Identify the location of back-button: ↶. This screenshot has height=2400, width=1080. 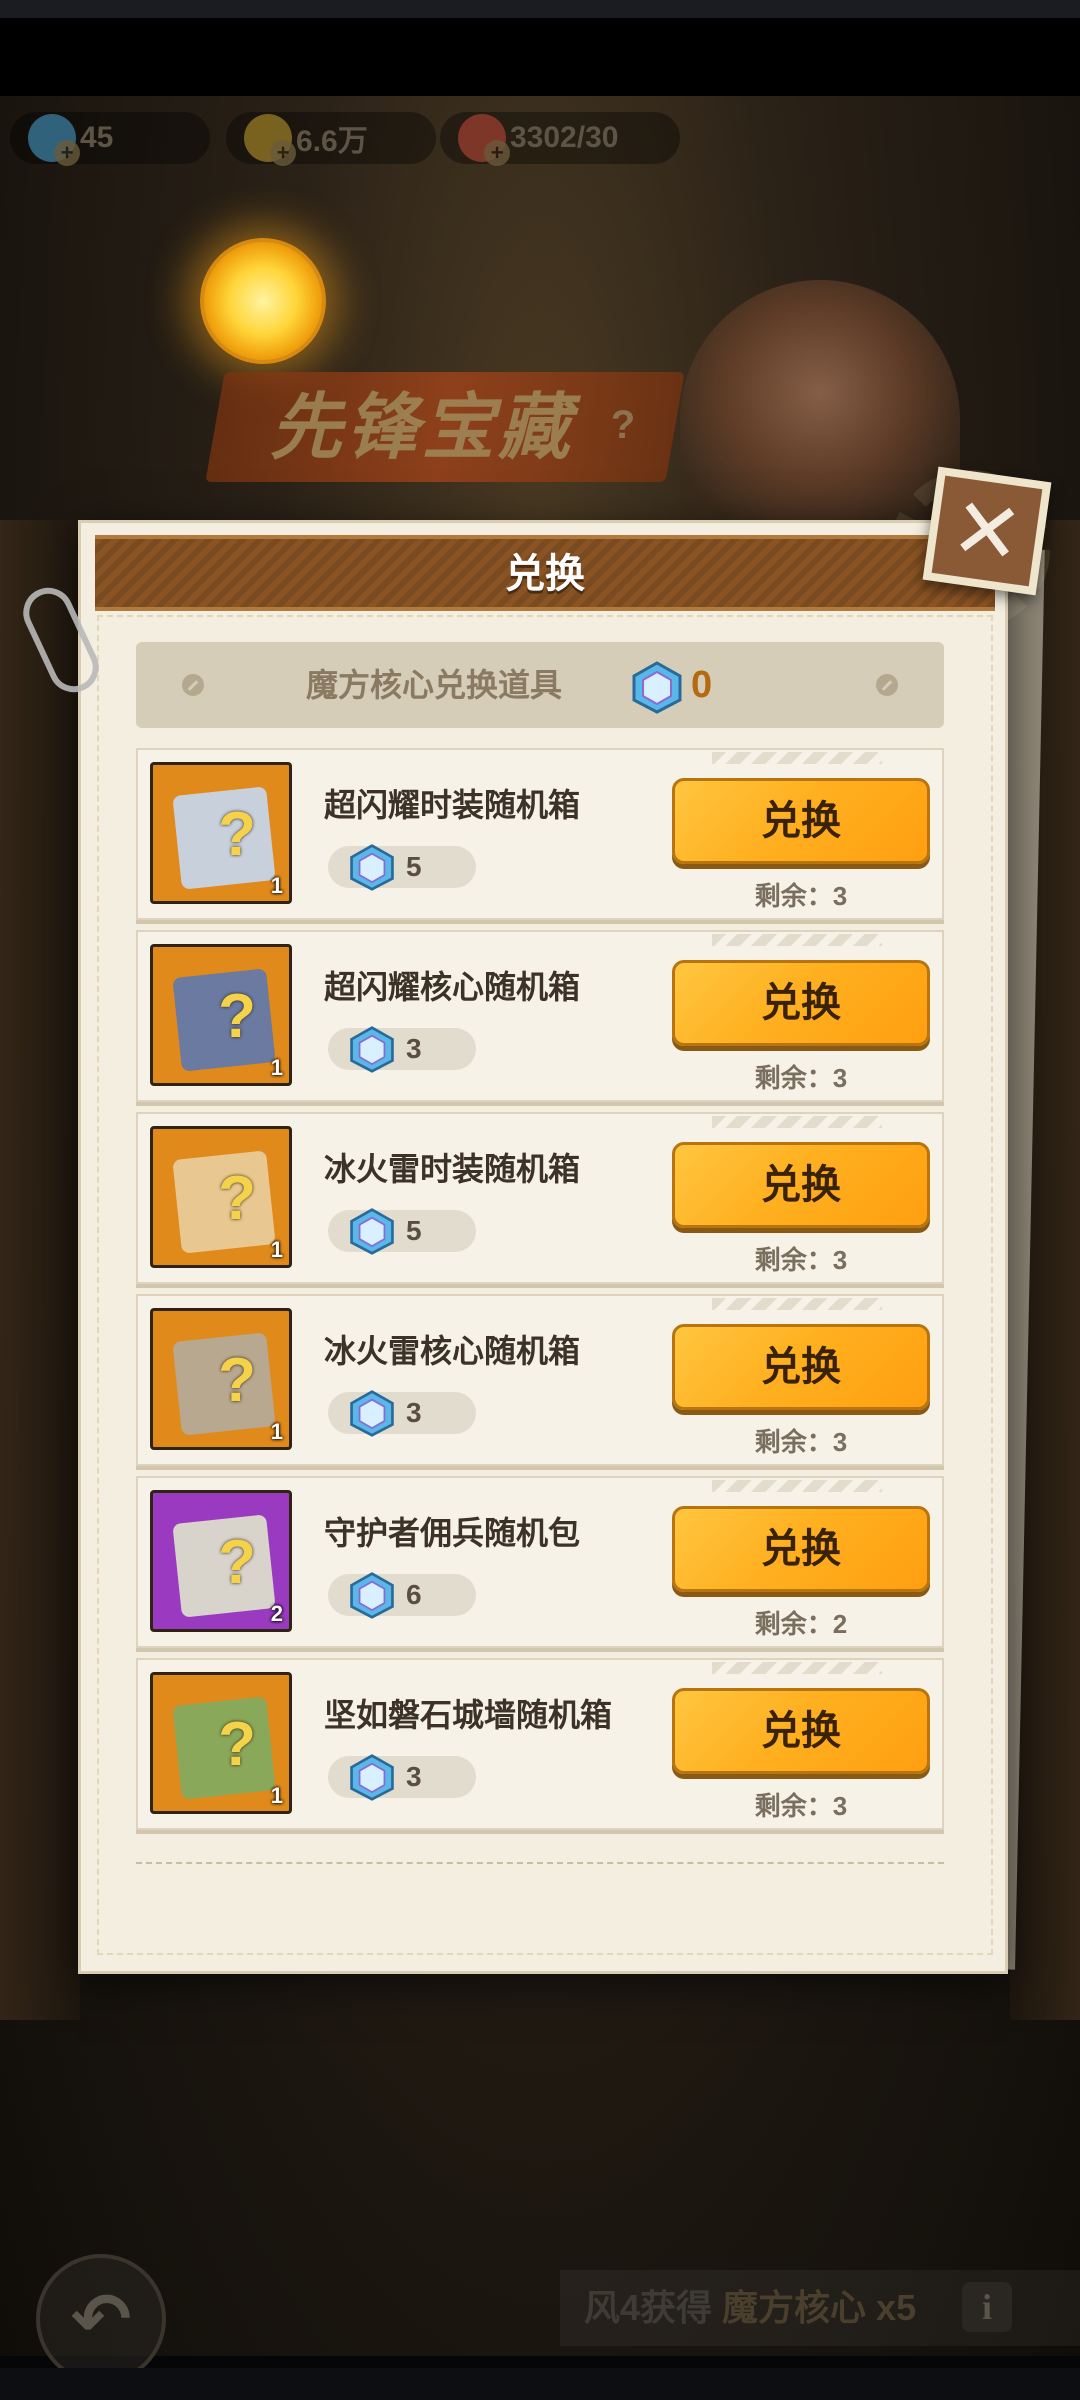
(101, 2319).